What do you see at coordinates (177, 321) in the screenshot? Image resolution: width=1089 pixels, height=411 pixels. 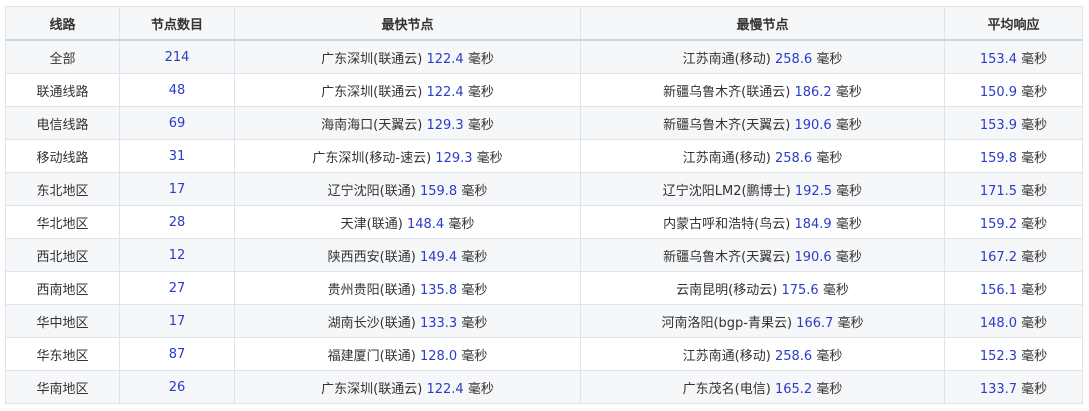 I see `cell-node-count: 17` at bounding box center [177, 321].